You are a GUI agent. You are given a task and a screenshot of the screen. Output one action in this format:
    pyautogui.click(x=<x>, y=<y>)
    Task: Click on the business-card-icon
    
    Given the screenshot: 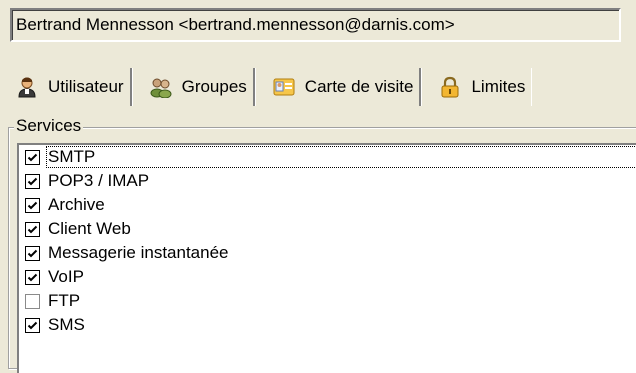 What is the action you would take?
    pyautogui.click(x=284, y=87)
    